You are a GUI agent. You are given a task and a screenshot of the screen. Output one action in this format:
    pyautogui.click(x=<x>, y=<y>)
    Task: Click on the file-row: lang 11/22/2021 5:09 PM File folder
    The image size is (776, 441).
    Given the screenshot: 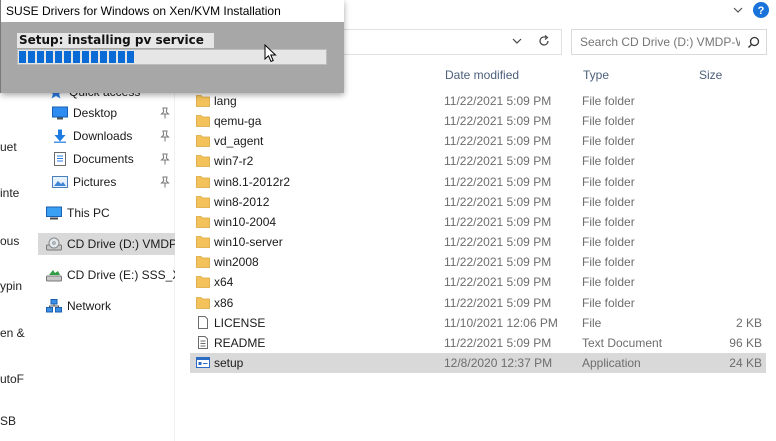 What is the action you would take?
    pyautogui.click(x=478, y=101)
    